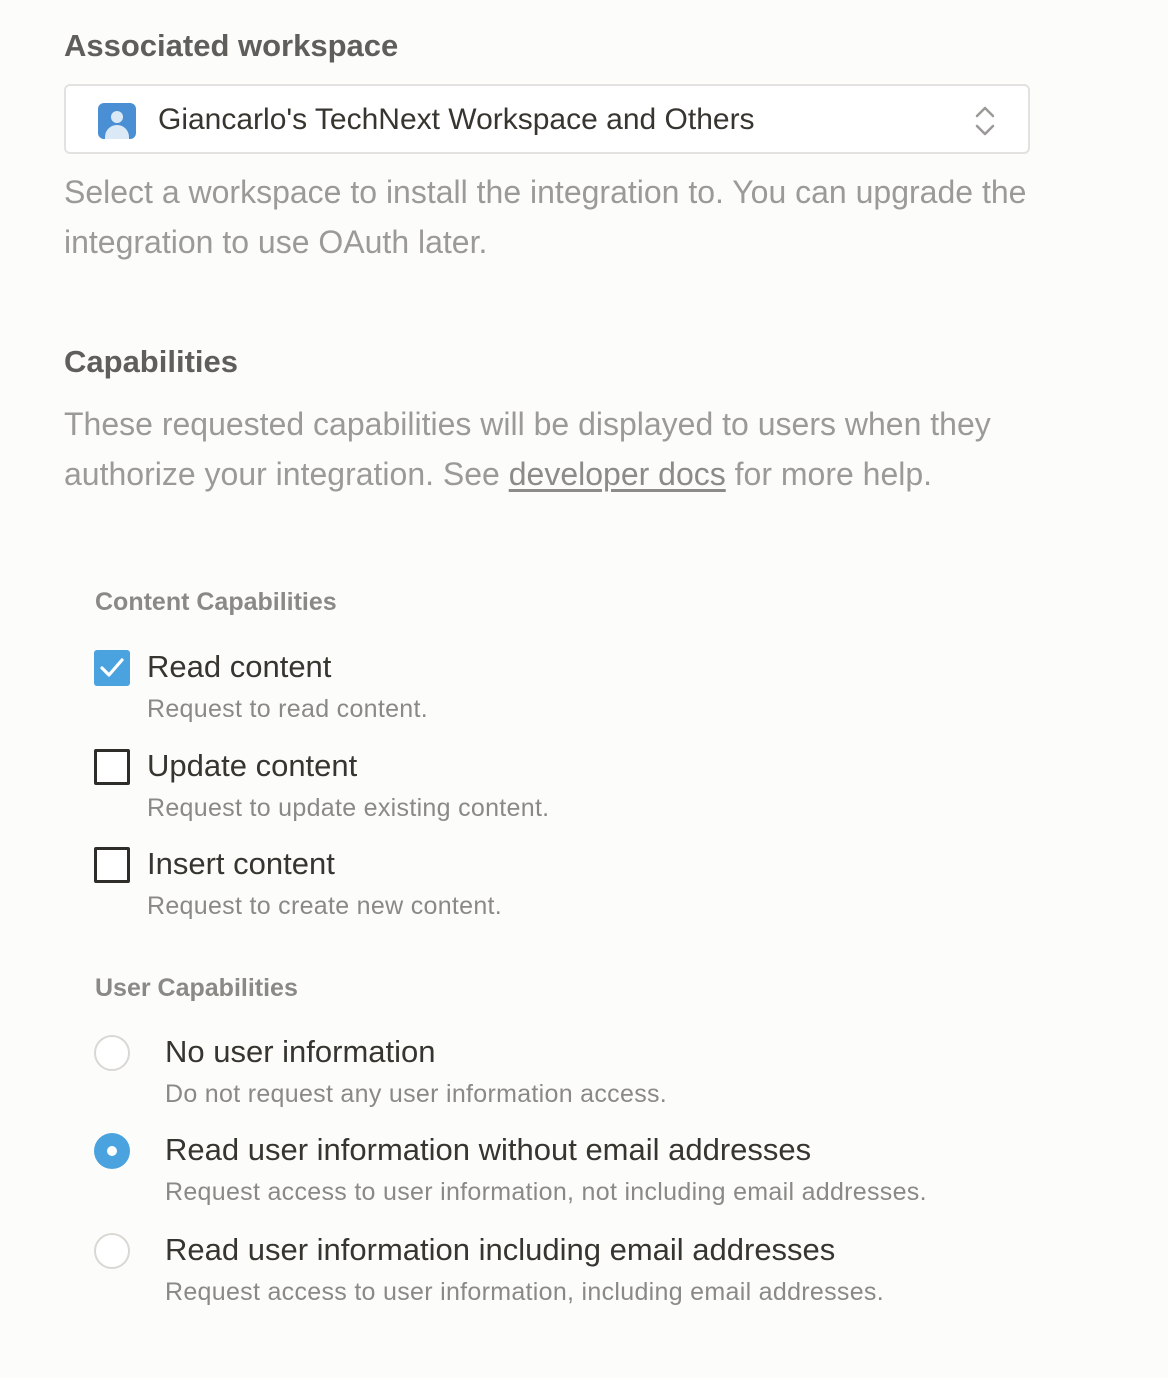 This screenshot has height=1378, width=1168. Describe the element at coordinates (617, 474) in the screenshot. I see `developer-docs-link: developer docs` at that location.